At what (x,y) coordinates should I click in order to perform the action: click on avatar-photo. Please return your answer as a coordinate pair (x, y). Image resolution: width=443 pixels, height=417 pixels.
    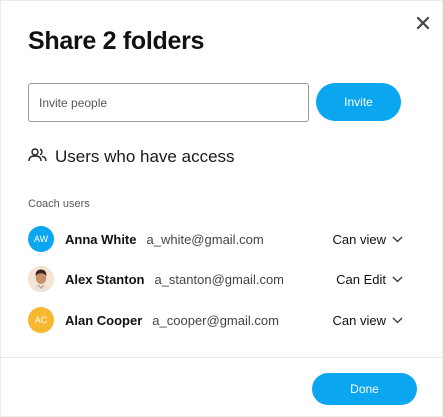
    Looking at the image, I should click on (41, 279).